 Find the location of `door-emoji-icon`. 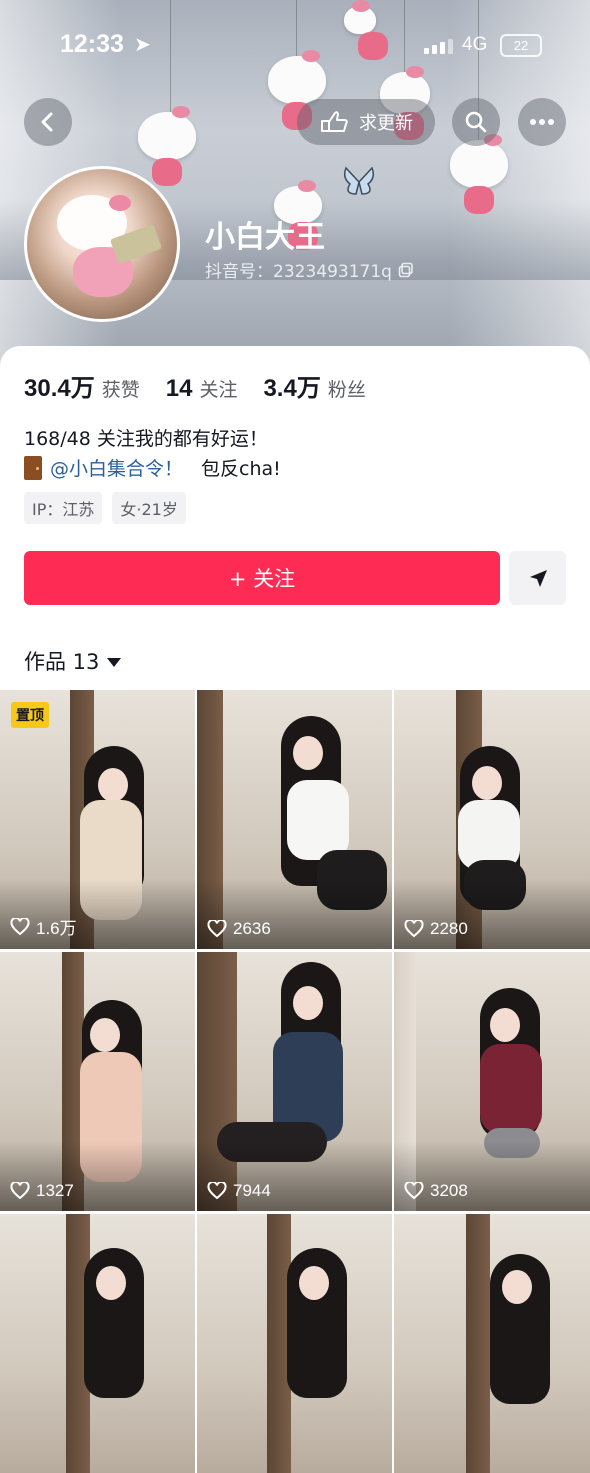

door-emoji-icon is located at coordinates (33, 467).